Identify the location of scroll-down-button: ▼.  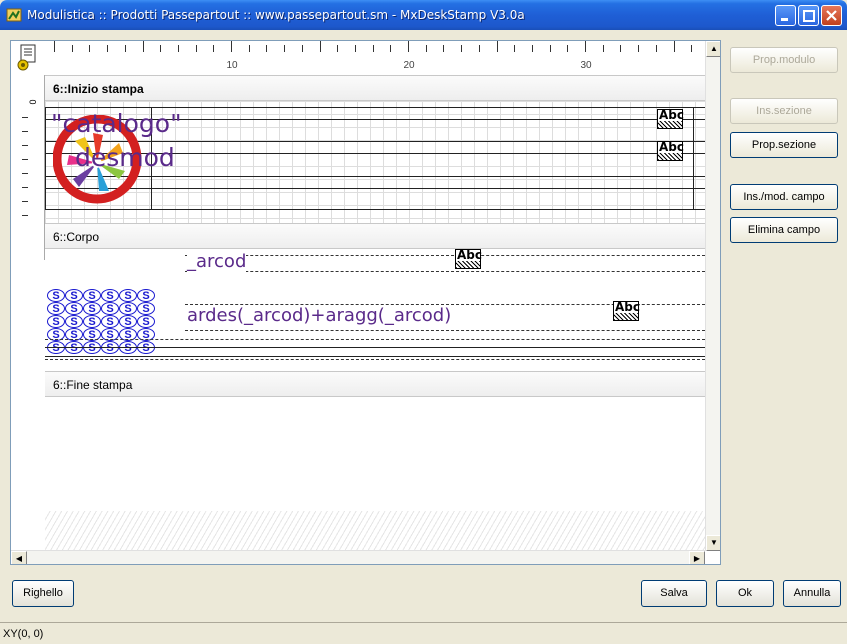
(713, 543).